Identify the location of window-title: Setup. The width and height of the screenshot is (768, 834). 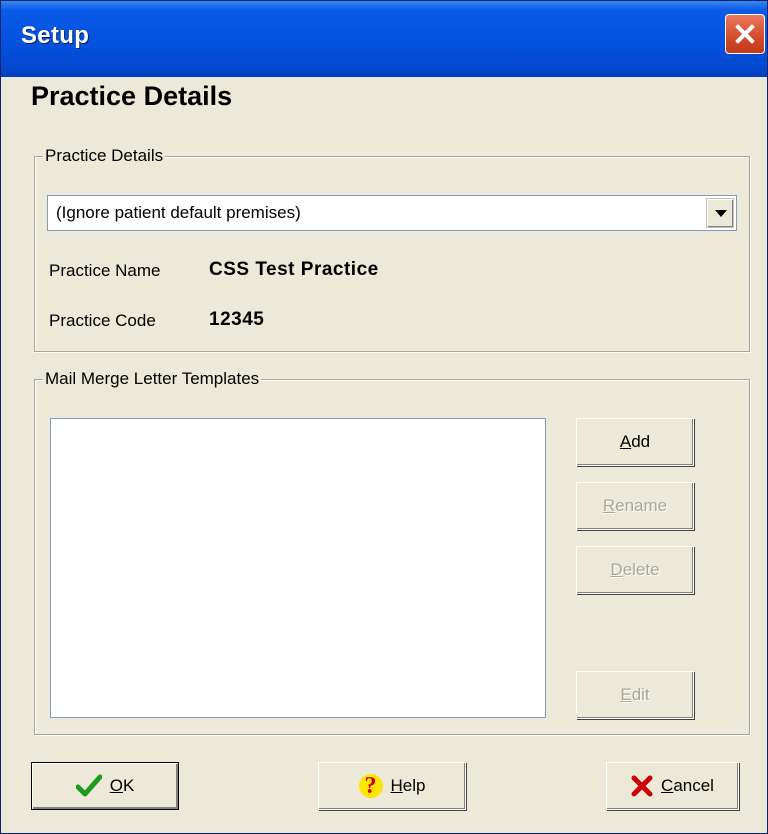
(55, 35).